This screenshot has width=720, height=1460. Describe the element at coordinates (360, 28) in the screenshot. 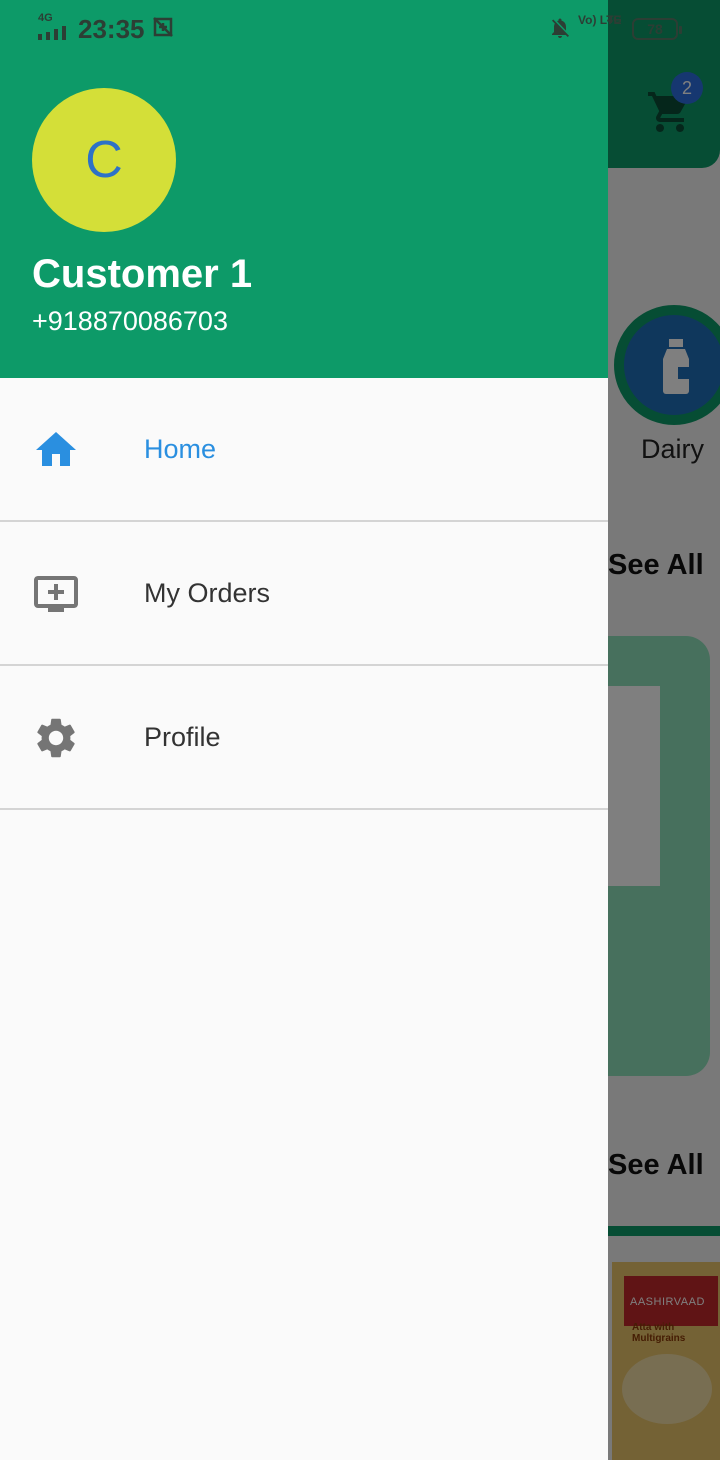

I see `status-bar: 4G 23:35 Vo) LTE 4G 78` at that location.